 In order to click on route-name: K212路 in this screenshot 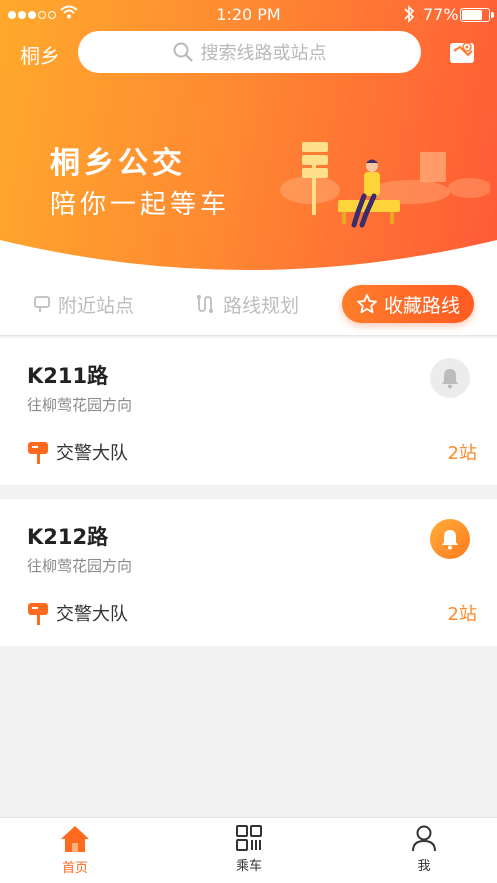, I will do `click(68, 537)`.